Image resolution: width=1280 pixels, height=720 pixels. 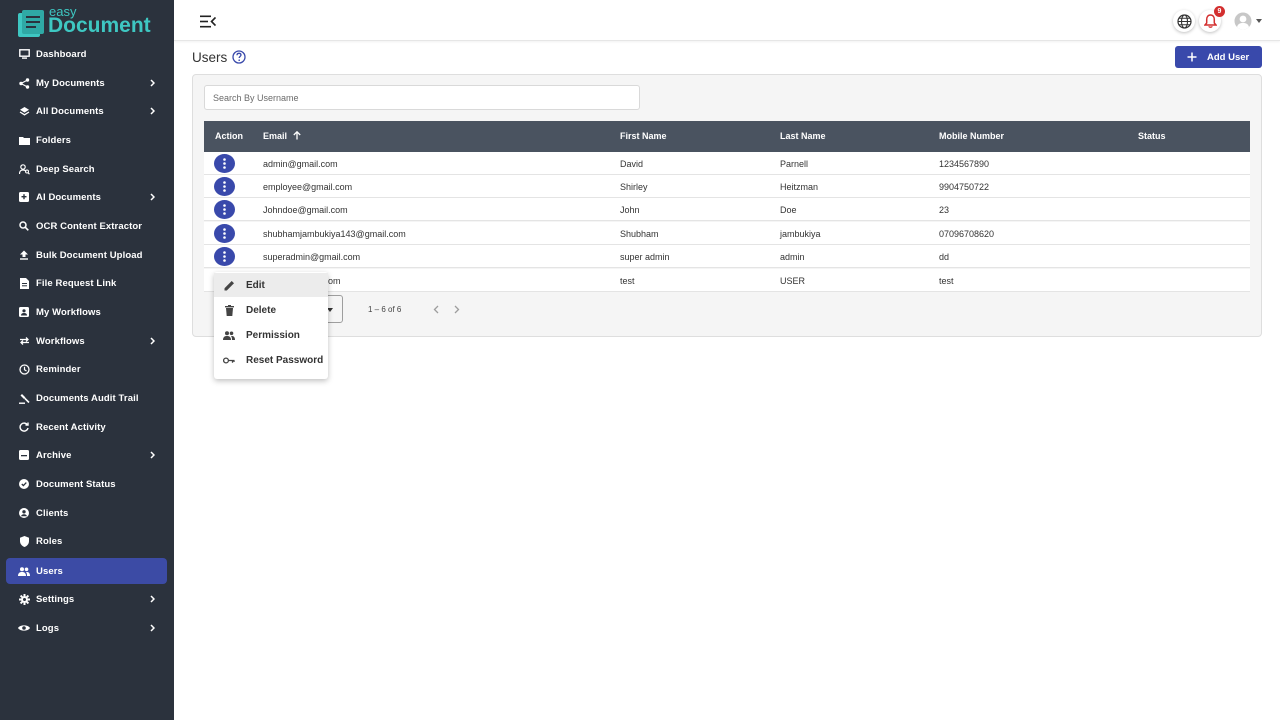 I want to click on search-input, so click(x=422, y=97).